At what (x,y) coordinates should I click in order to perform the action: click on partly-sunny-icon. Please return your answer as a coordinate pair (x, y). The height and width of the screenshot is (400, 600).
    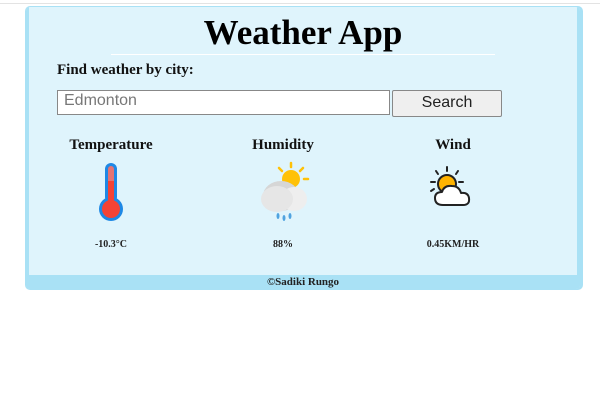
    Looking at the image, I should click on (453, 193).